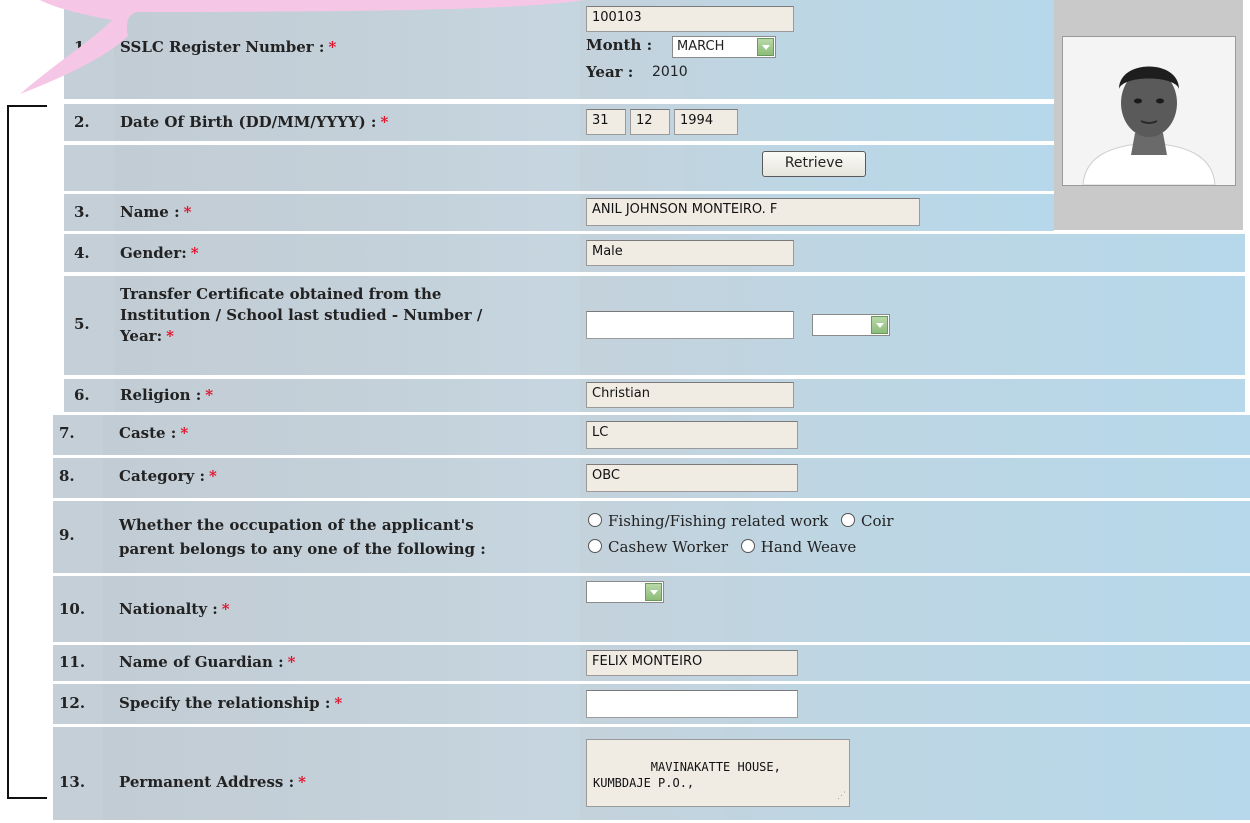  Describe the element at coordinates (718, 773) in the screenshot. I see `address-textarea: MAVINAKATTE HOUSE, KUMBDAJE P.O., ⋰` at that location.